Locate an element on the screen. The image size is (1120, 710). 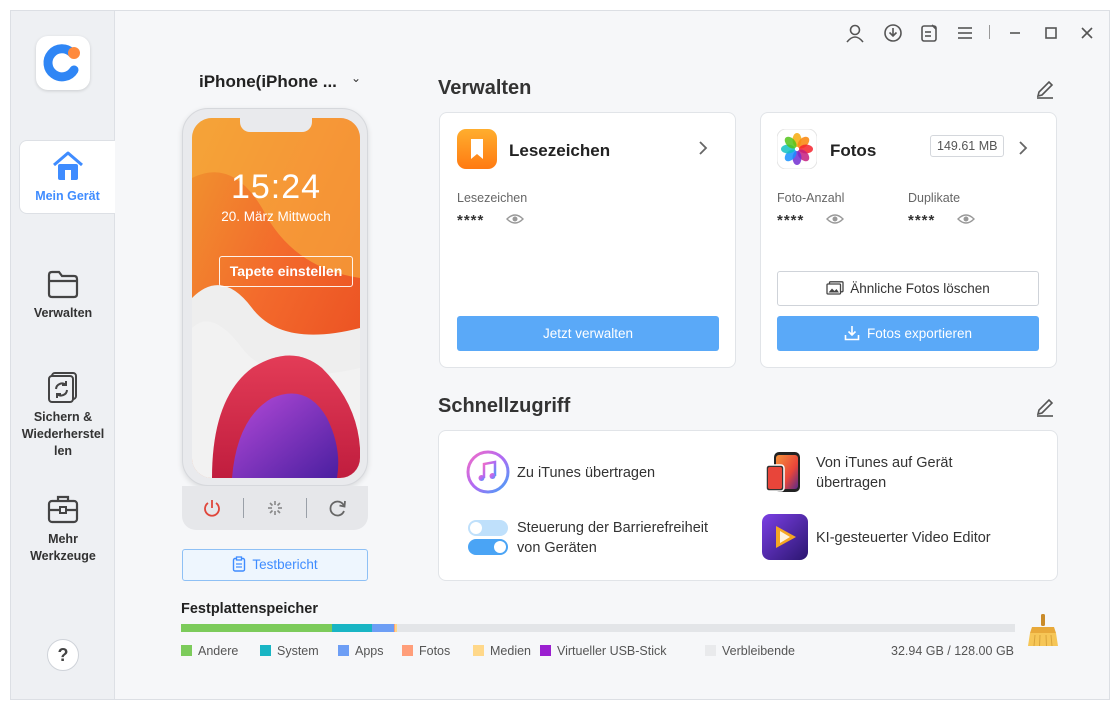
storage-segment-system is located at coordinates (351, 628).